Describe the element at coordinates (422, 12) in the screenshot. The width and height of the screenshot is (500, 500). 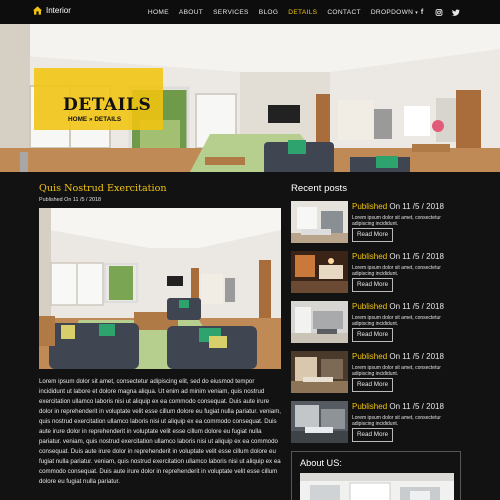
I see `facebook-icon: f` at that location.